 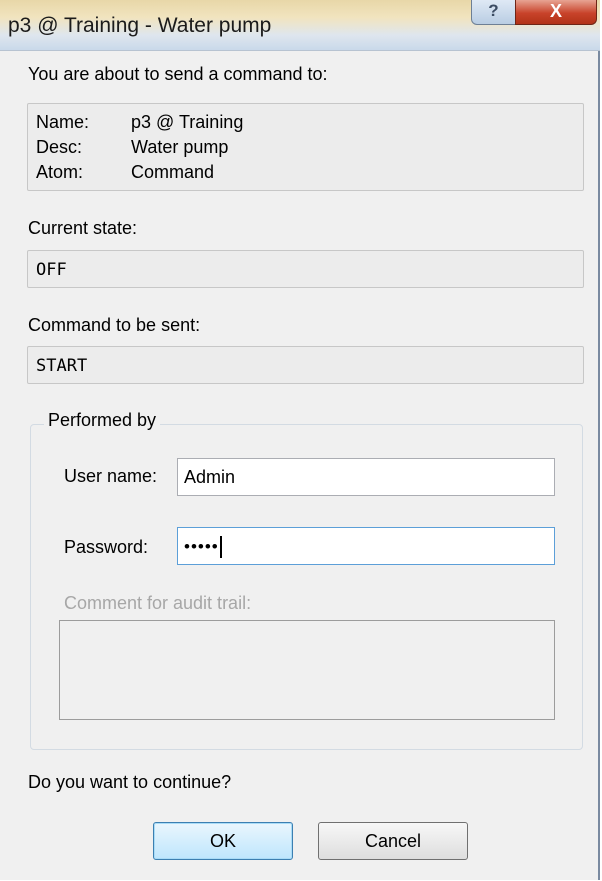 What do you see at coordinates (173, 172) in the screenshot?
I see `atom-value: Command` at bounding box center [173, 172].